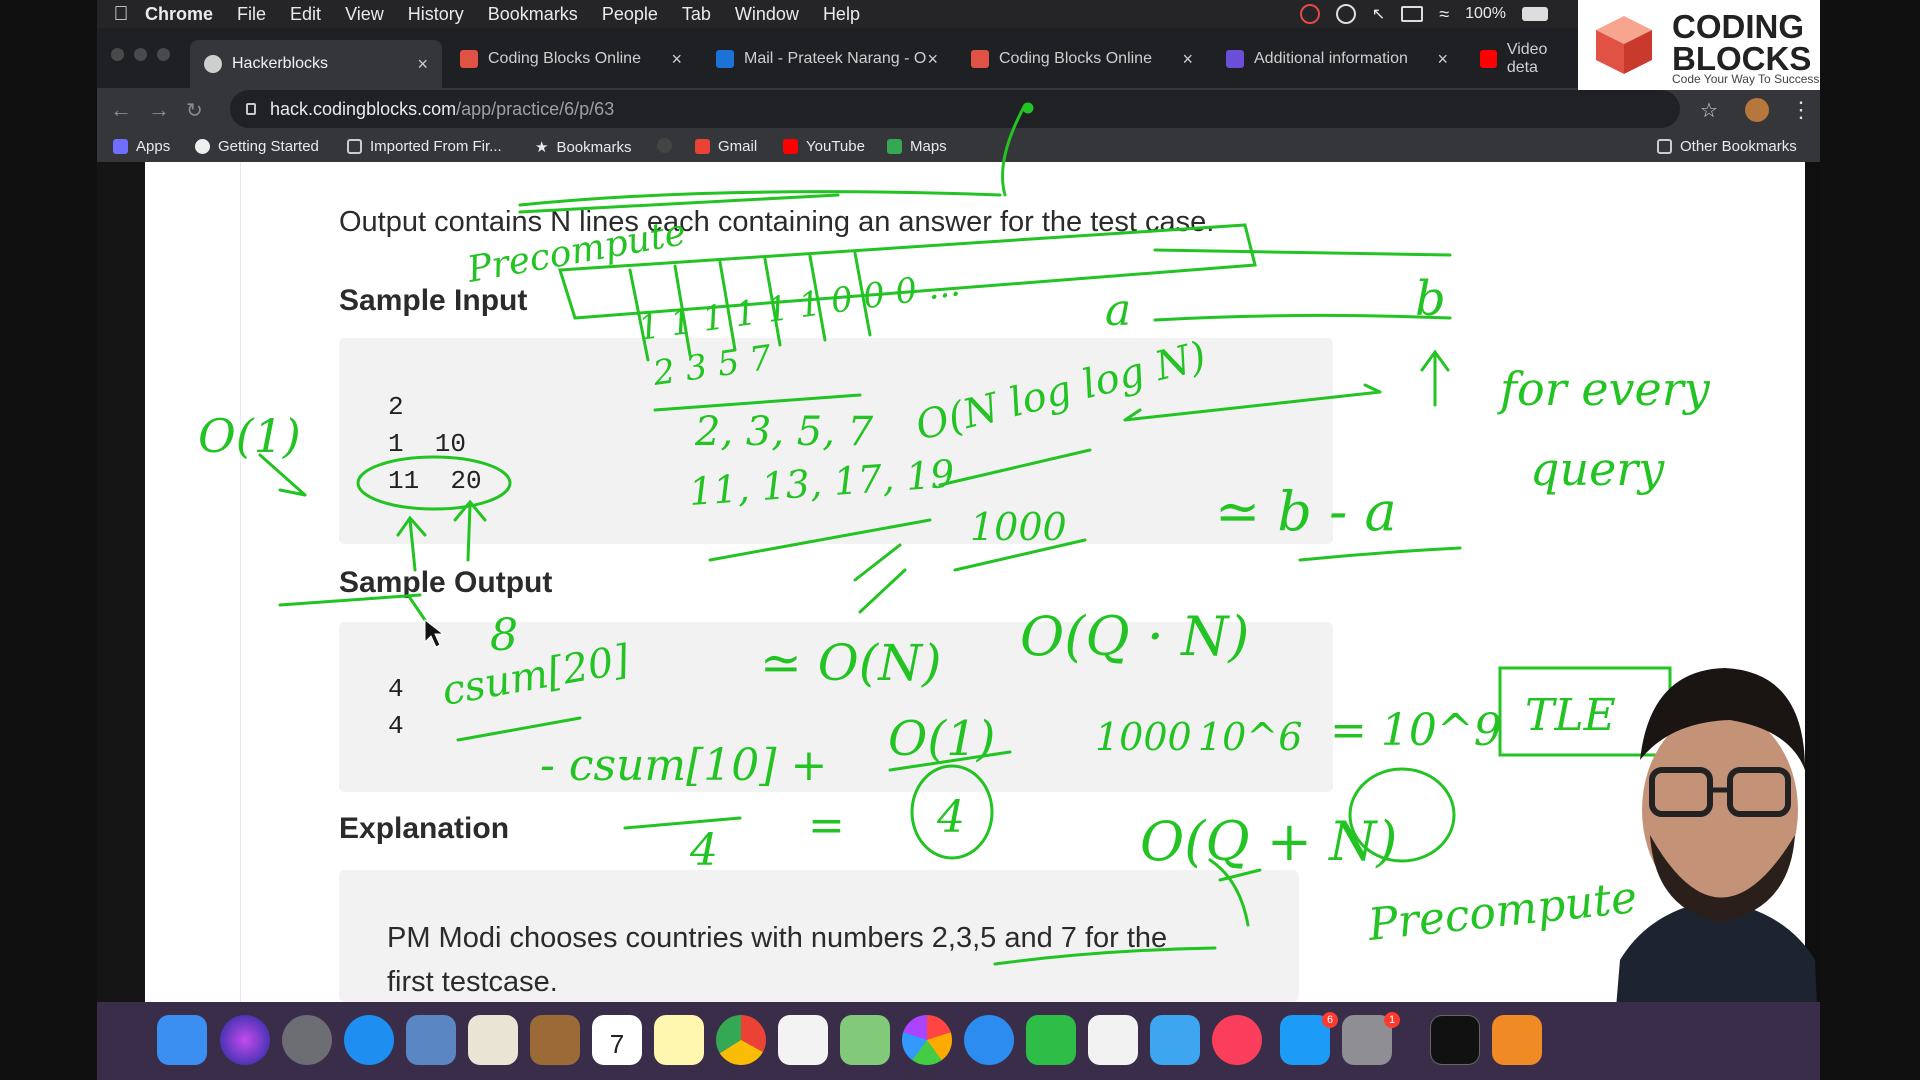 This screenshot has width=1920, height=1080. I want to click on sample-output-box, so click(836, 707).